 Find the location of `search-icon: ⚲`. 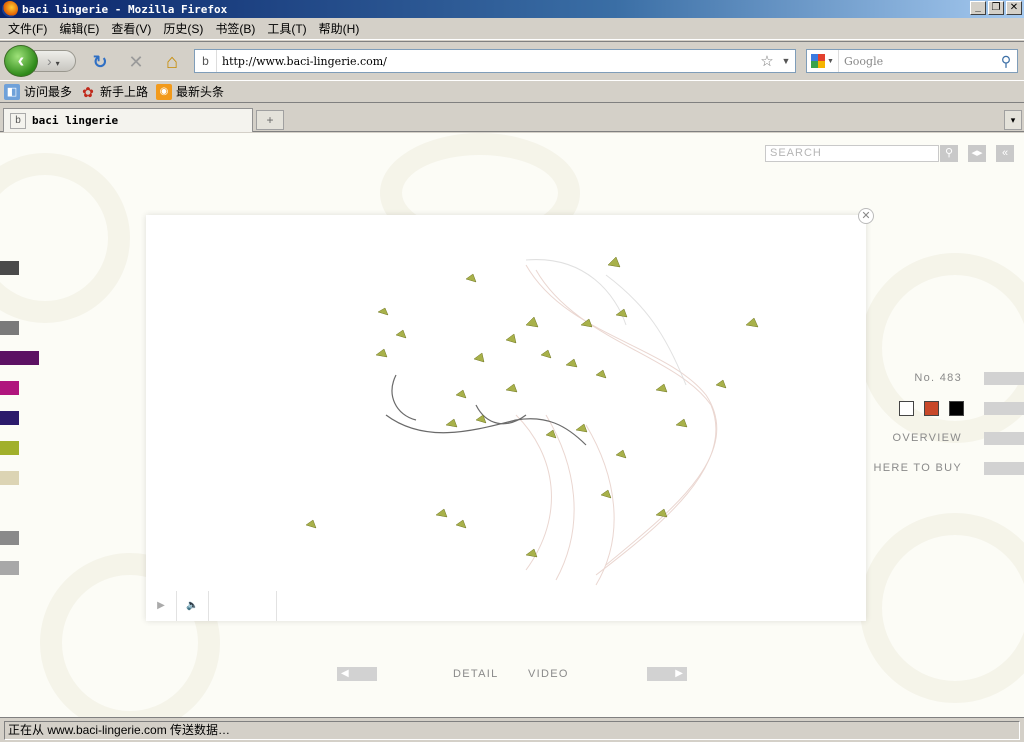

search-icon: ⚲ is located at coordinates (1006, 61).